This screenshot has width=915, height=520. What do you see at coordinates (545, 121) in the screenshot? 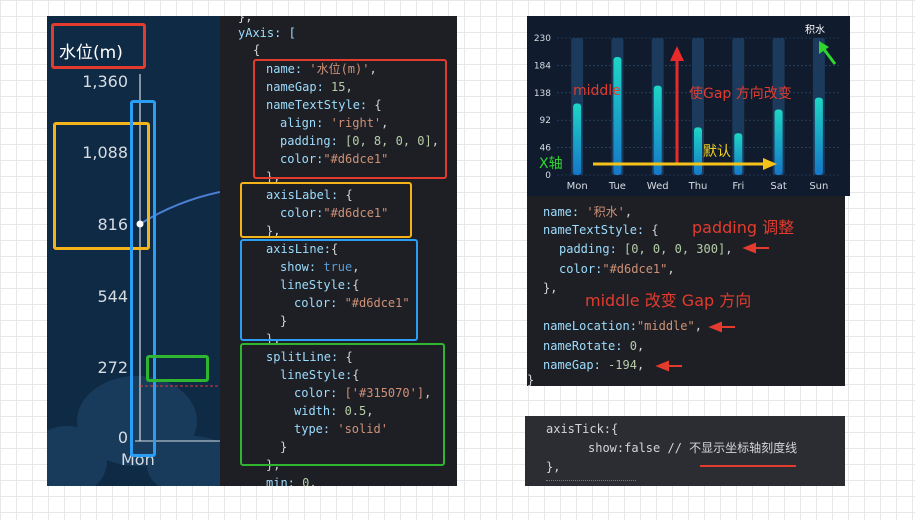
I see `y-tick-label: 92` at bounding box center [545, 121].